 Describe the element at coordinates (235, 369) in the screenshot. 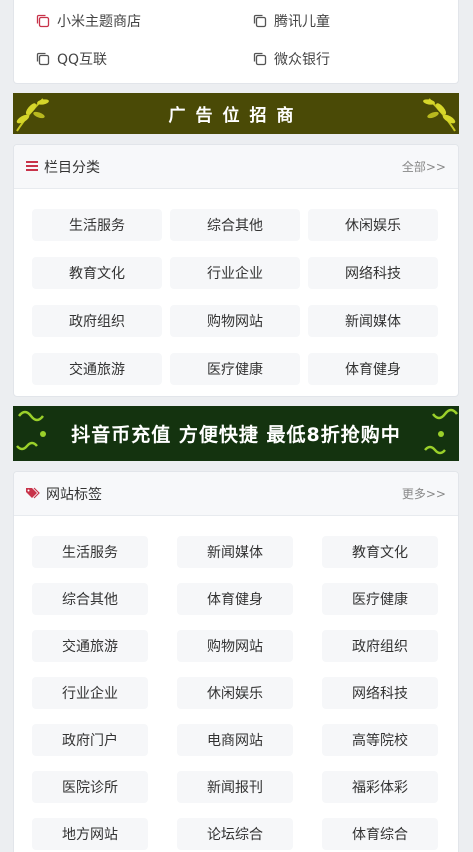

I see `category-item: 医疗健康` at that location.